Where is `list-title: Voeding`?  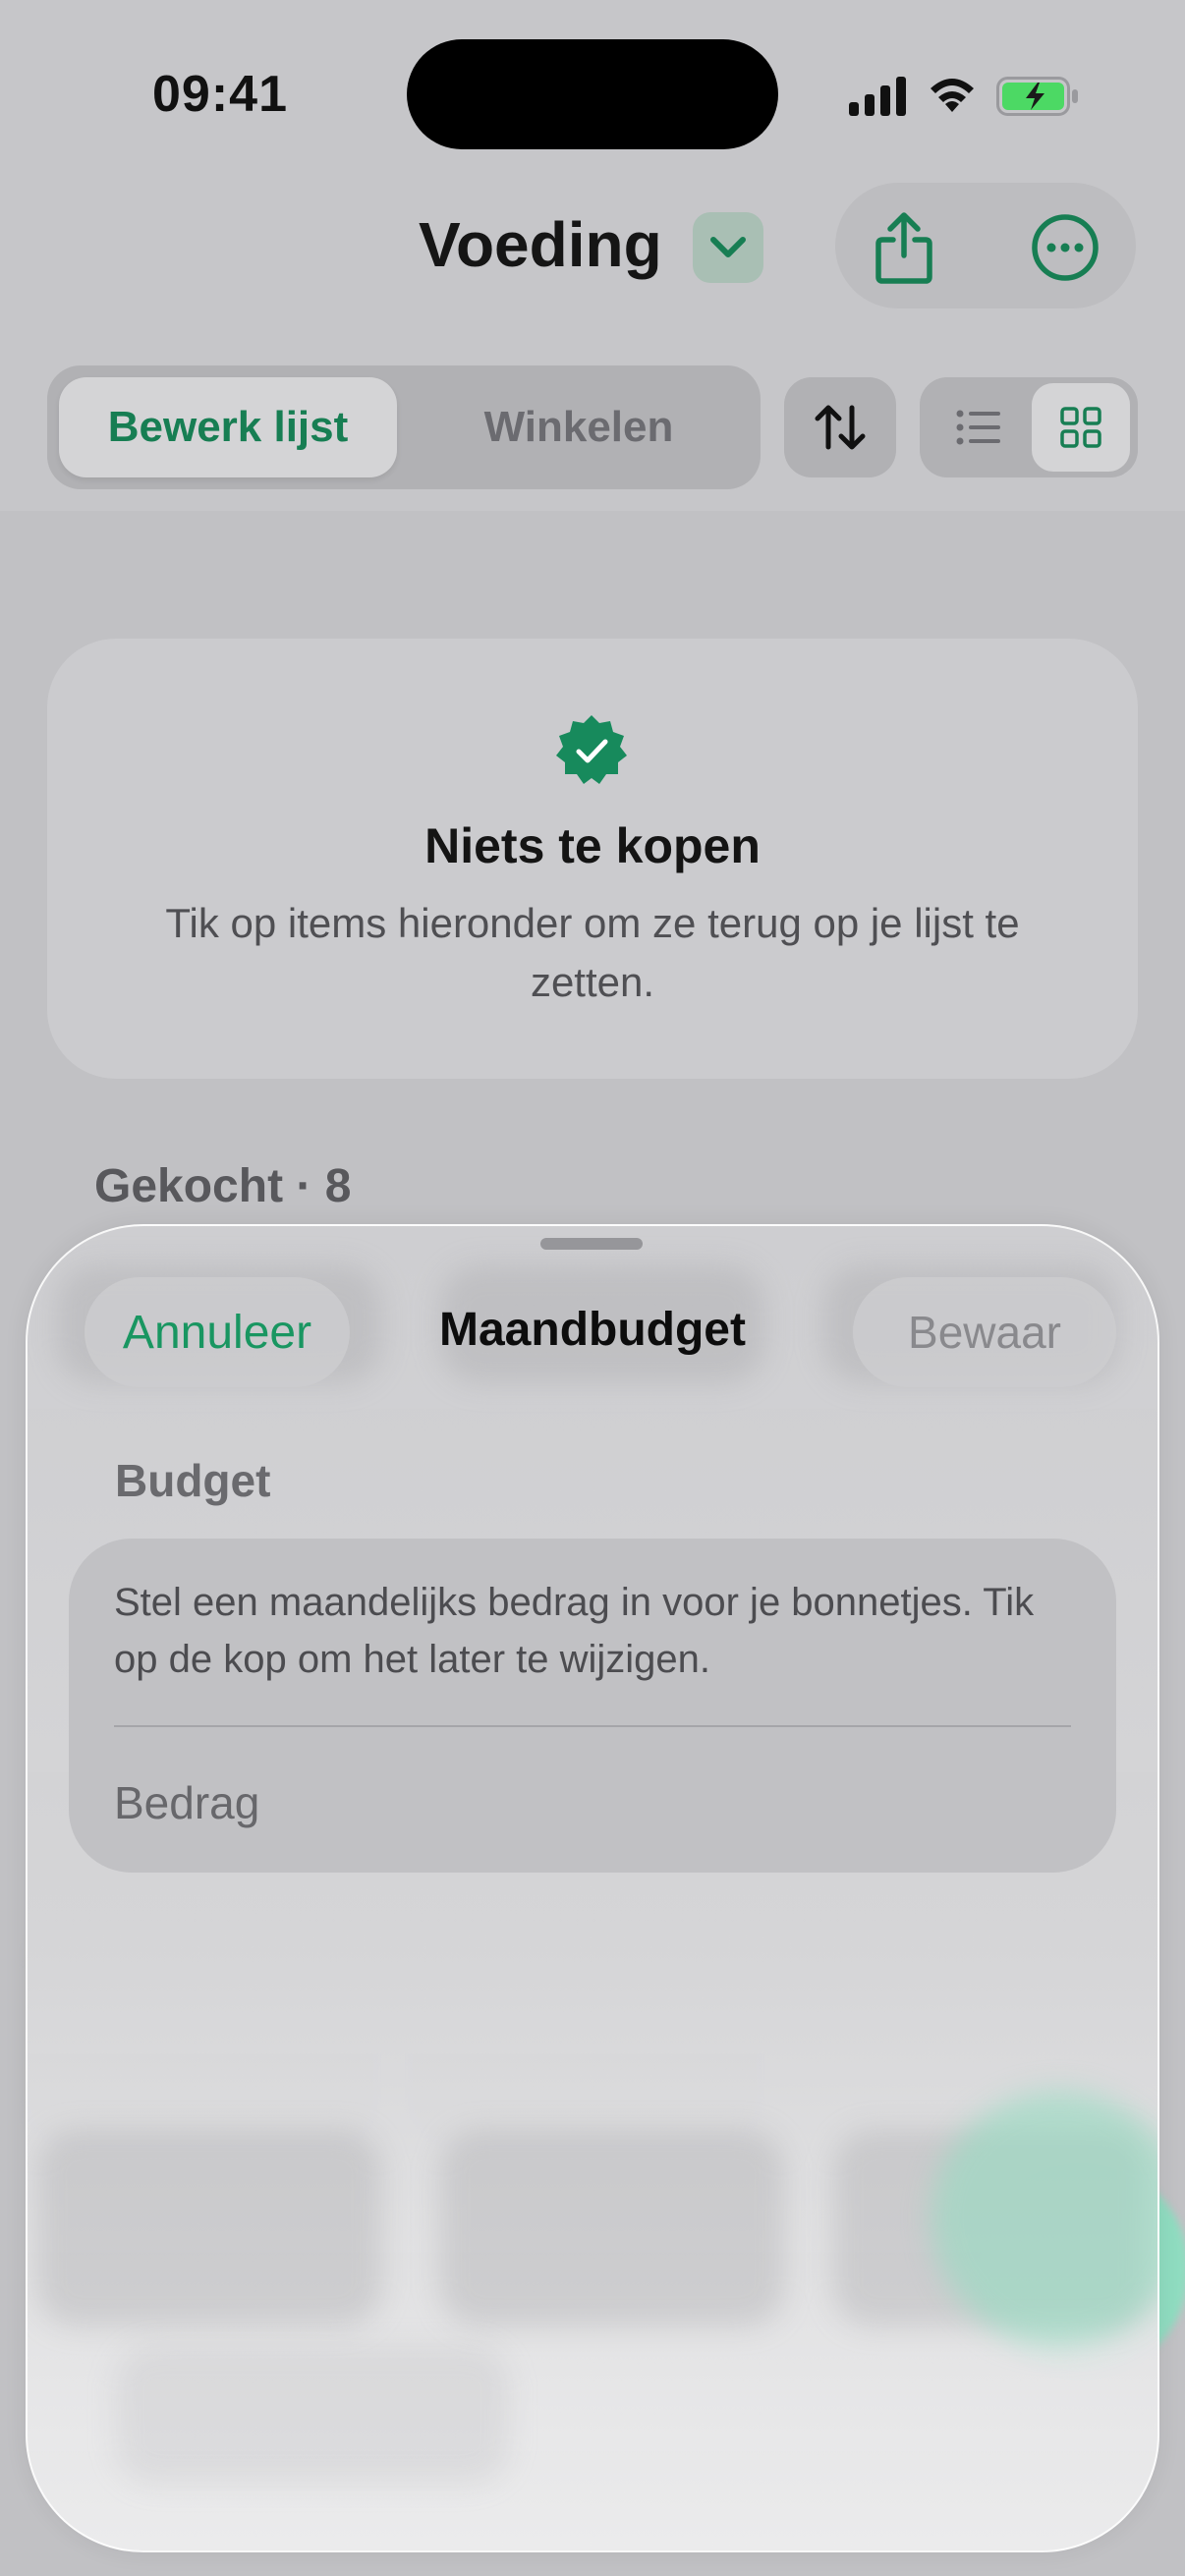
list-title: Voeding is located at coordinates (540, 244).